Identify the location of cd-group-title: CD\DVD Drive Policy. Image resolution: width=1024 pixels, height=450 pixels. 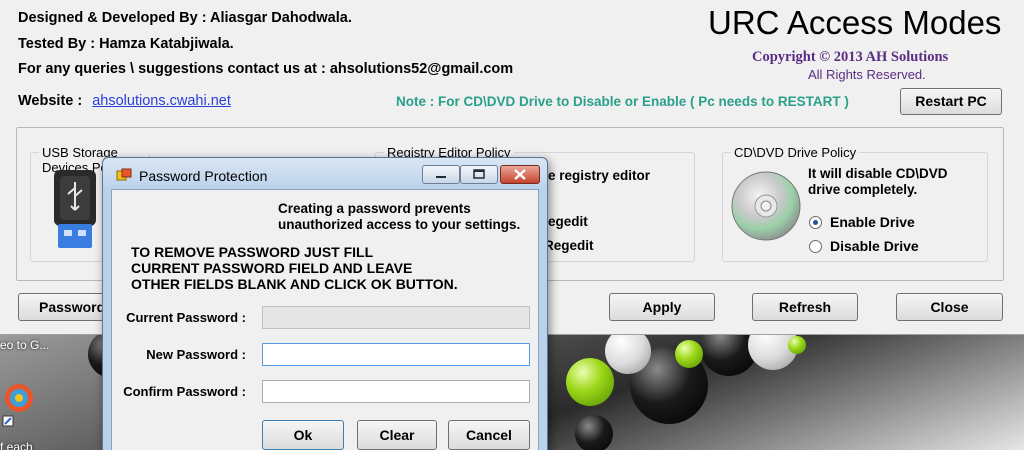
(795, 152).